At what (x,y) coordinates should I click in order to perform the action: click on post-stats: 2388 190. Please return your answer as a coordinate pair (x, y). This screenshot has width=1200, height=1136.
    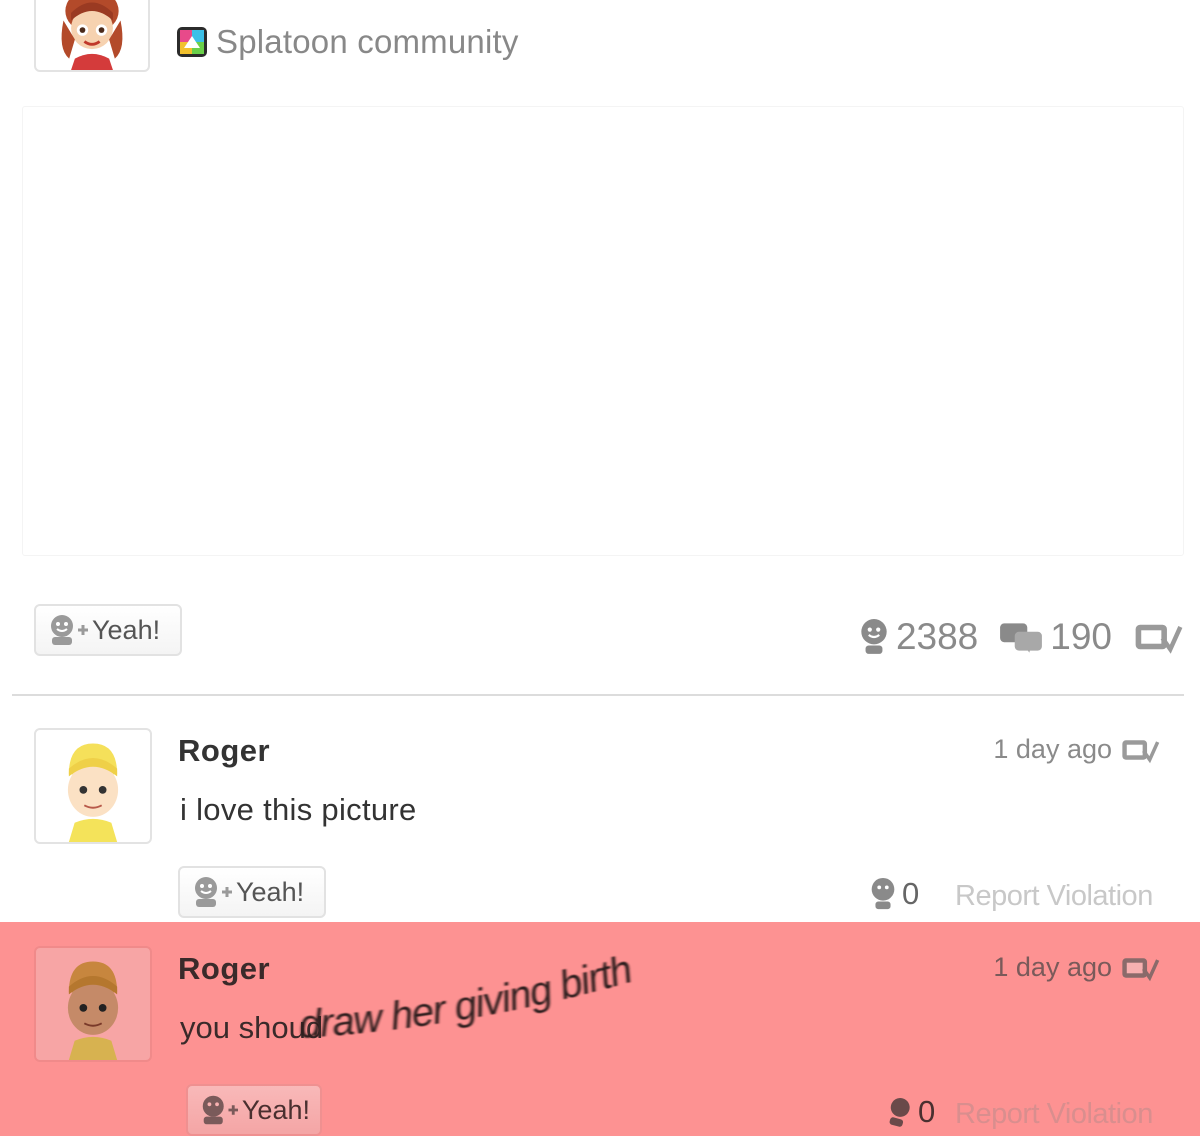
    Looking at the image, I should click on (1021, 637).